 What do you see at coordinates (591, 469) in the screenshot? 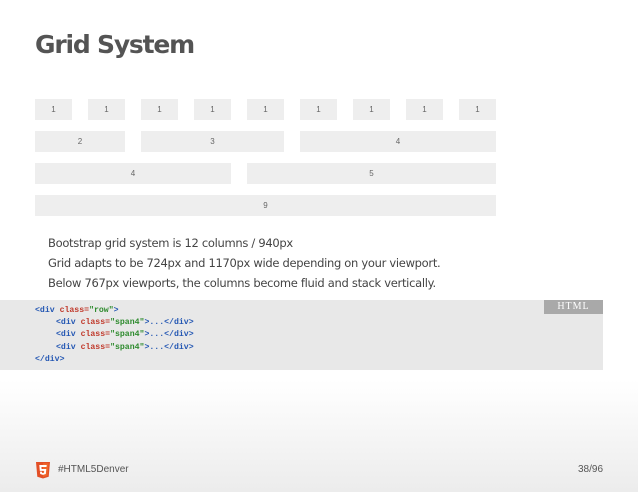
I see `page-number: 38/96` at bounding box center [591, 469].